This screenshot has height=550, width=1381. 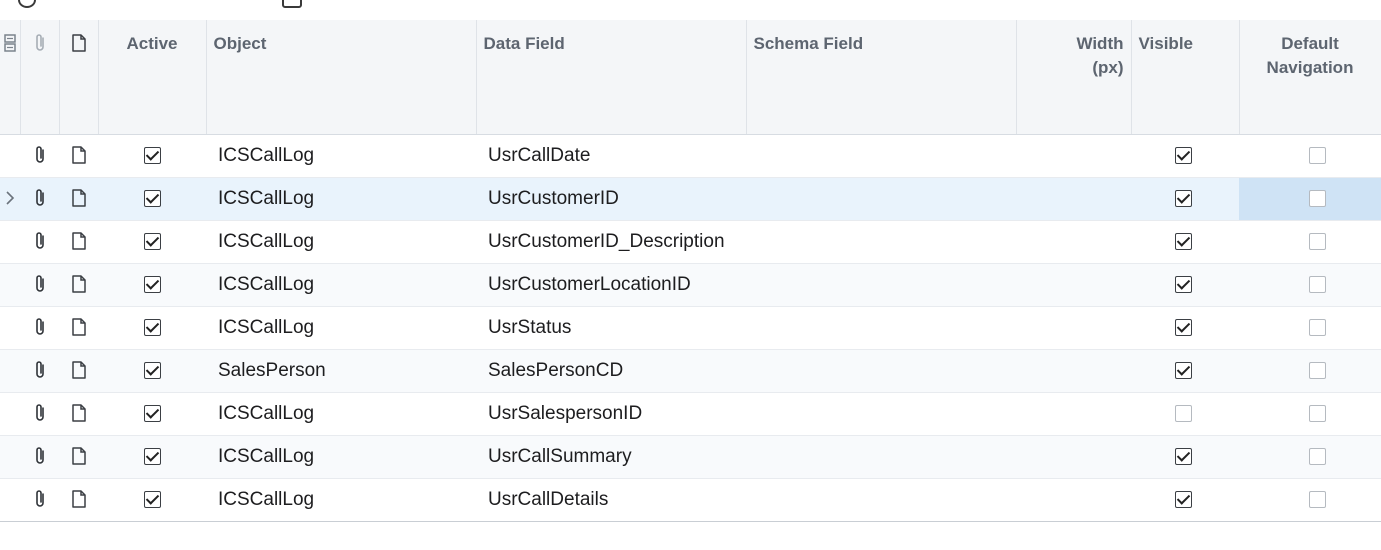 What do you see at coordinates (611, 457) in the screenshot?
I see `data-field-cell: UsrCallSummary` at bounding box center [611, 457].